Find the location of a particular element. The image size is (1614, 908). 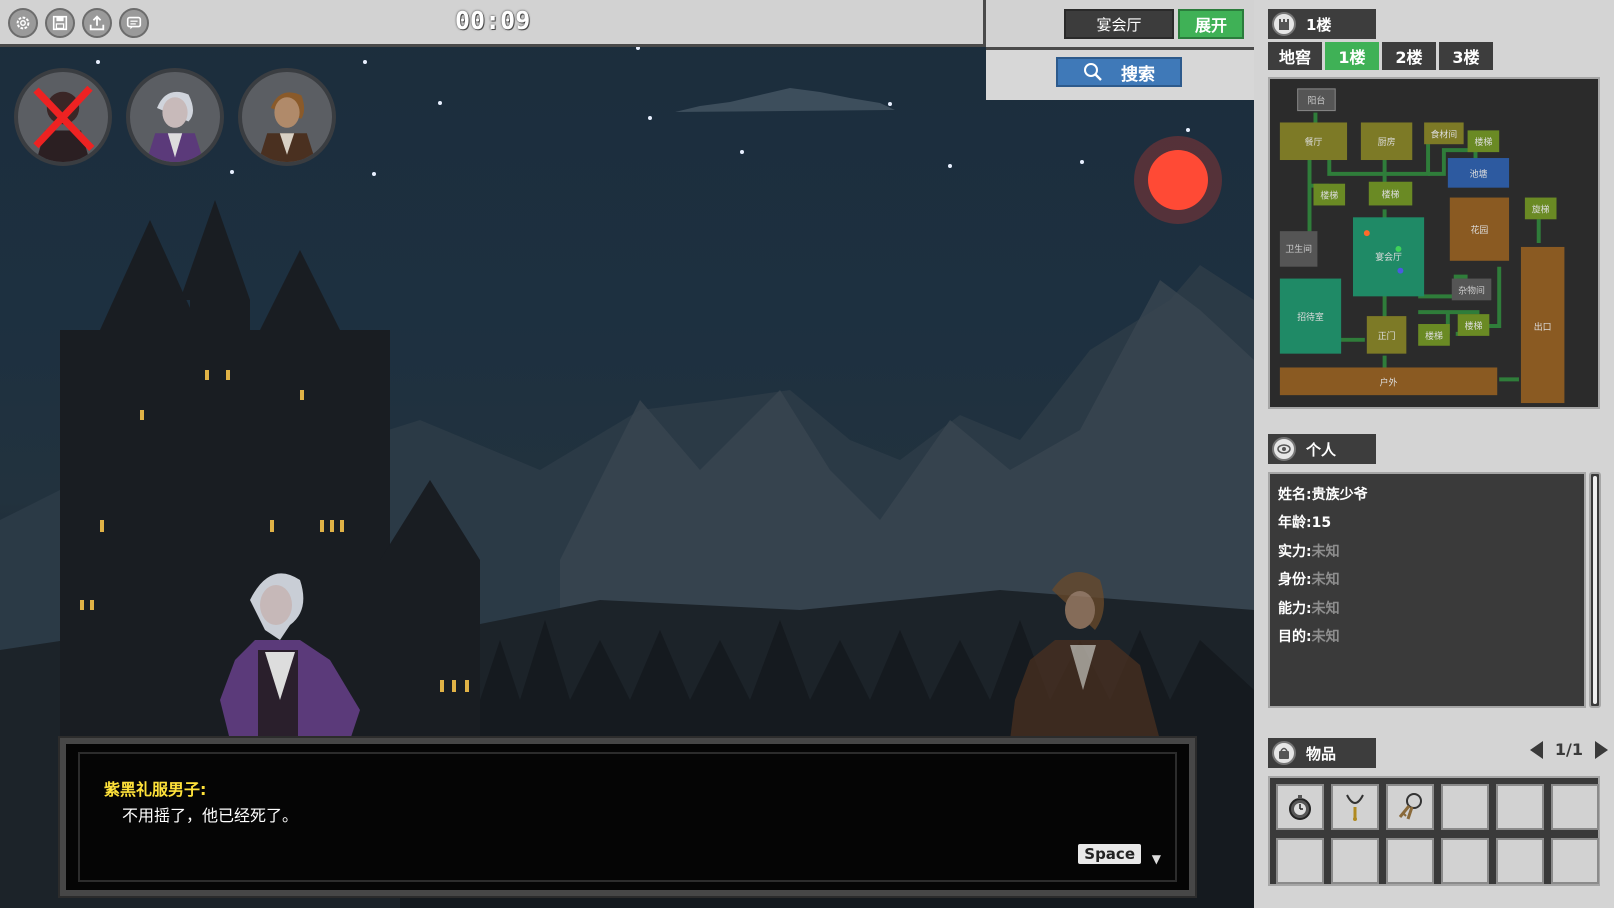

dialog-speaker: 紫黑礼服男子: is located at coordinates (155, 789).